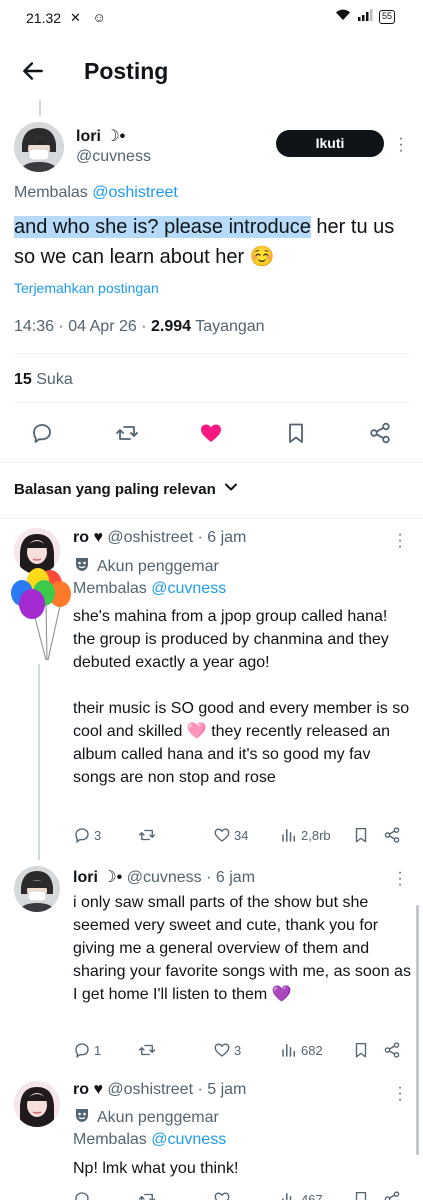 Image resolution: width=423 pixels, height=1200 pixels. What do you see at coordinates (23, 379) in the screenshot?
I see `likes-count: 15` at bounding box center [23, 379].